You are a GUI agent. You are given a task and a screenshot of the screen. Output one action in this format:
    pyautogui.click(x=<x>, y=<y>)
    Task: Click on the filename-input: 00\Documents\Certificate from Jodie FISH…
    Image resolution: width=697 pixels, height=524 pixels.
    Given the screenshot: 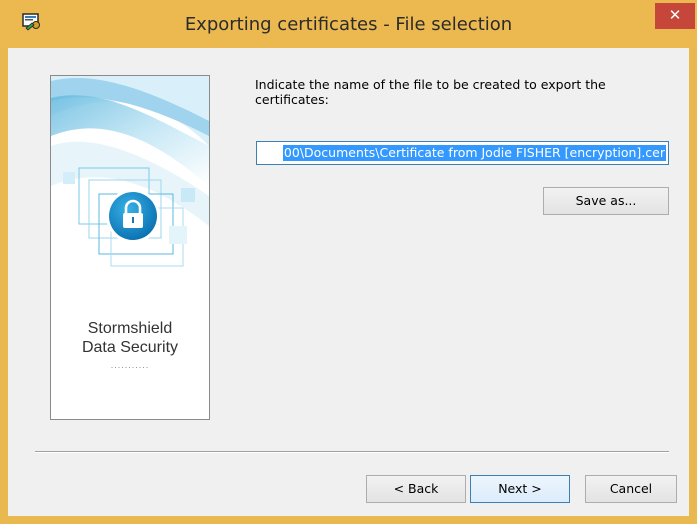 What is the action you would take?
    pyautogui.click(x=462, y=153)
    